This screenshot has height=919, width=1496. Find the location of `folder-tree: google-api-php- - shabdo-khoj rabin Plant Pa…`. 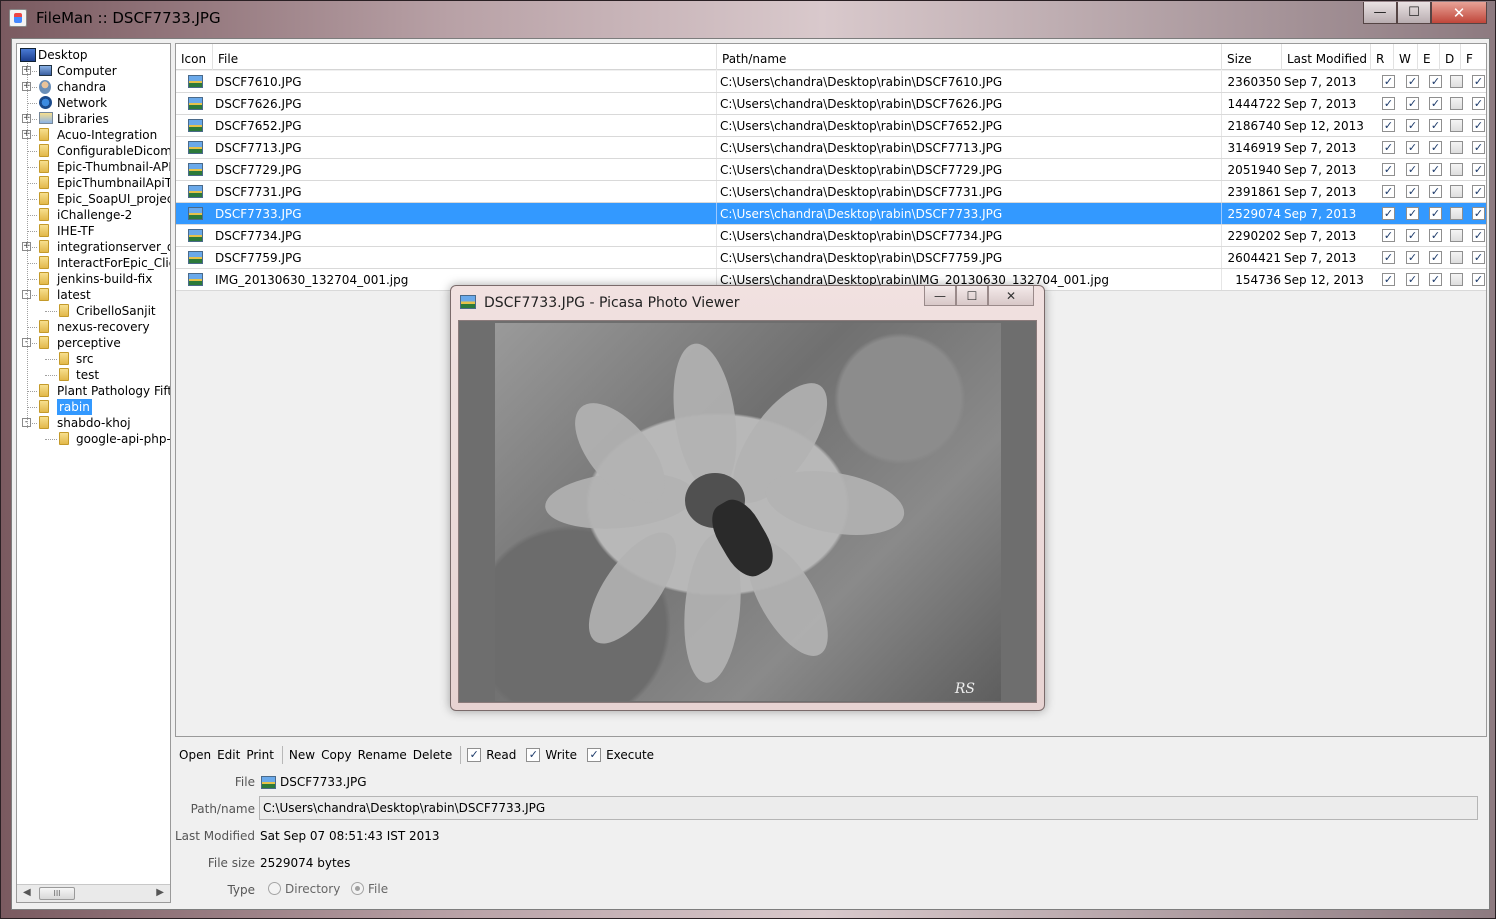

folder-tree: google-api-php- - shabdo-khoj rabin Plant Pa… is located at coordinates (93, 473).